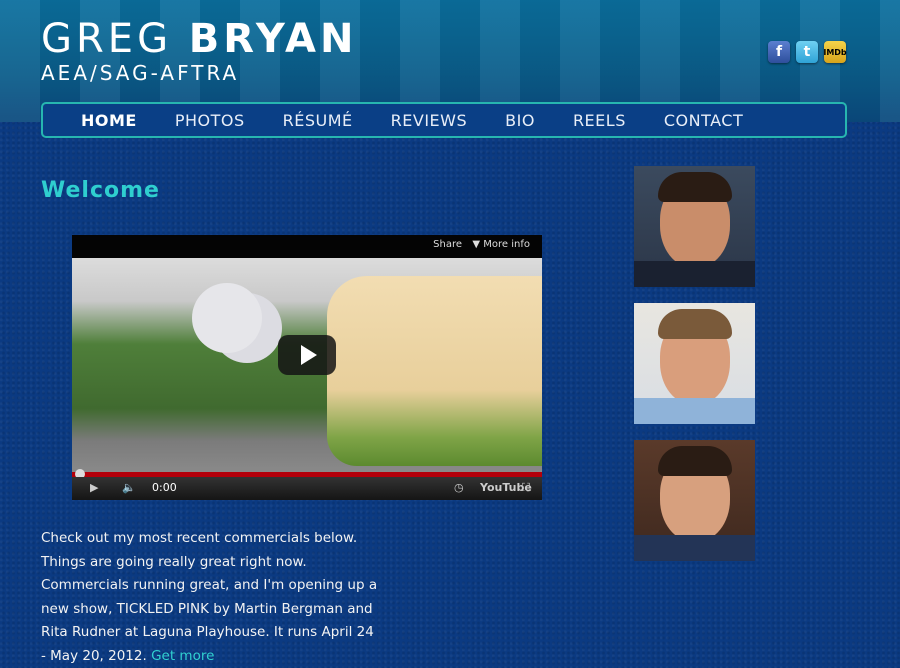 The height and width of the screenshot is (668, 900). I want to click on last-name: BRYAN, so click(273, 39).